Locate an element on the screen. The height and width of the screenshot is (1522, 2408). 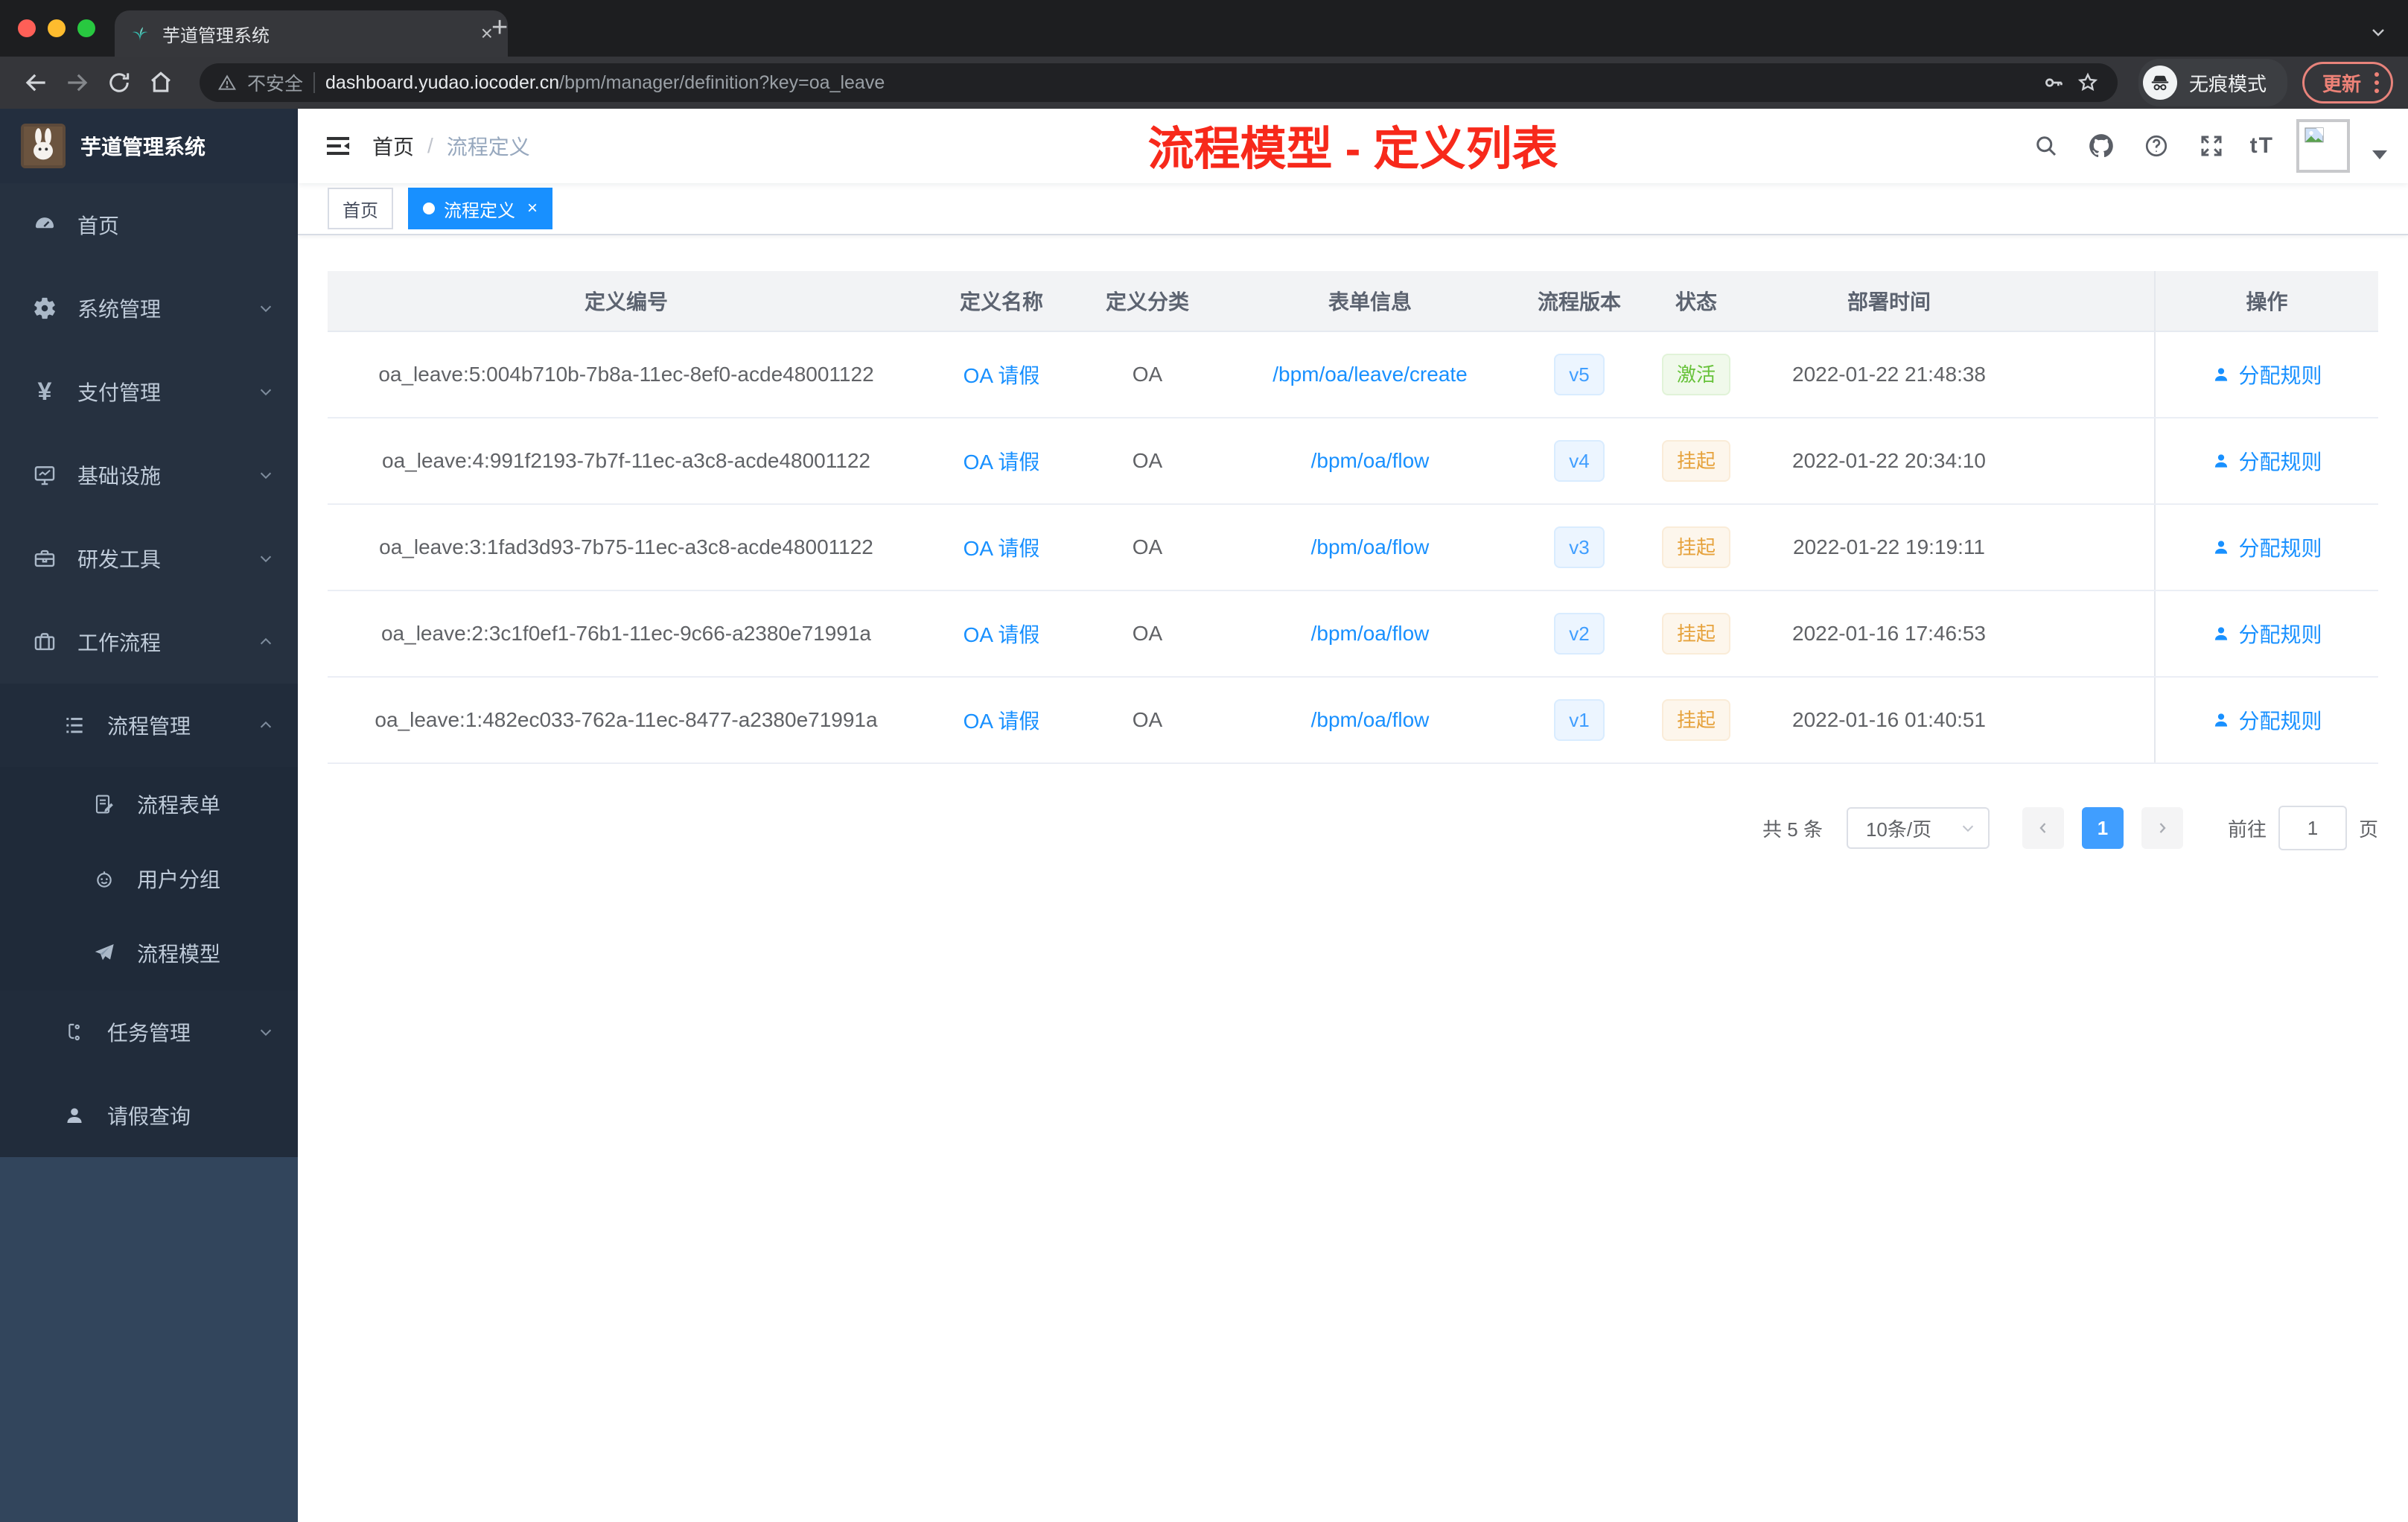
search-icon is located at coordinates (2046, 146).